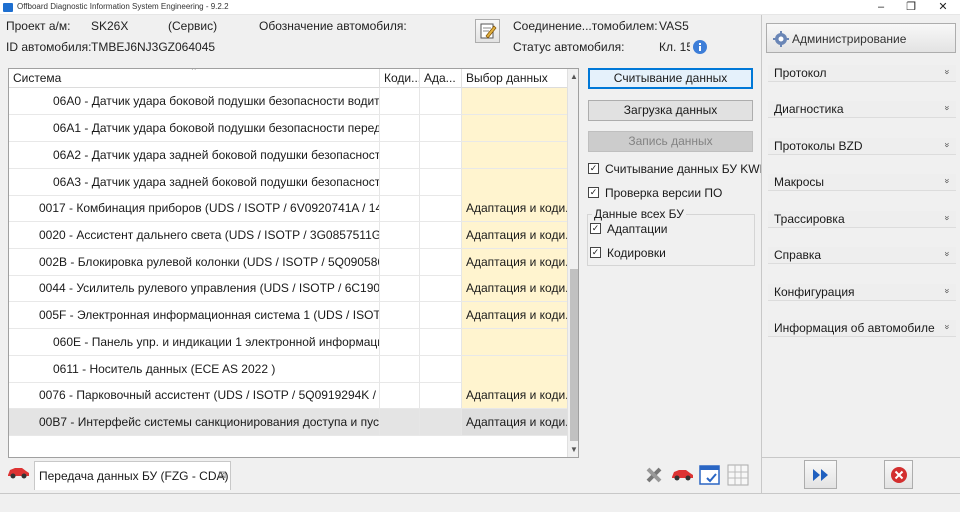 The width and height of the screenshot is (960, 512). What do you see at coordinates (862, 255) in the screenshot?
I see `accordion-help: Справка»` at bounding box center [862, 255].